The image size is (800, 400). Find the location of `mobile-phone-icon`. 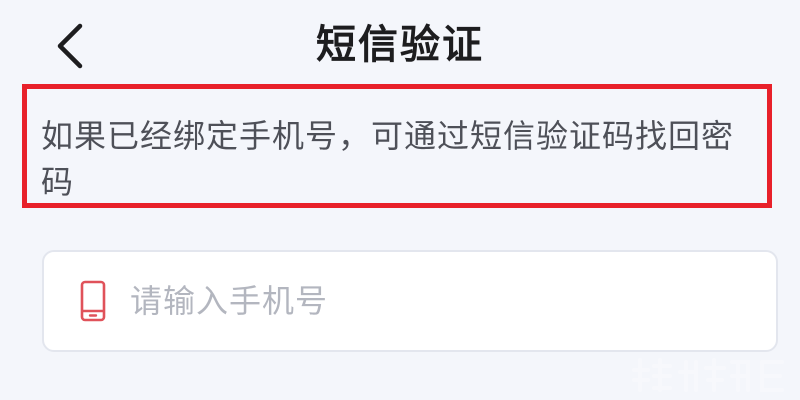

mobile-phone-icon is located at coordinates (93, 301).